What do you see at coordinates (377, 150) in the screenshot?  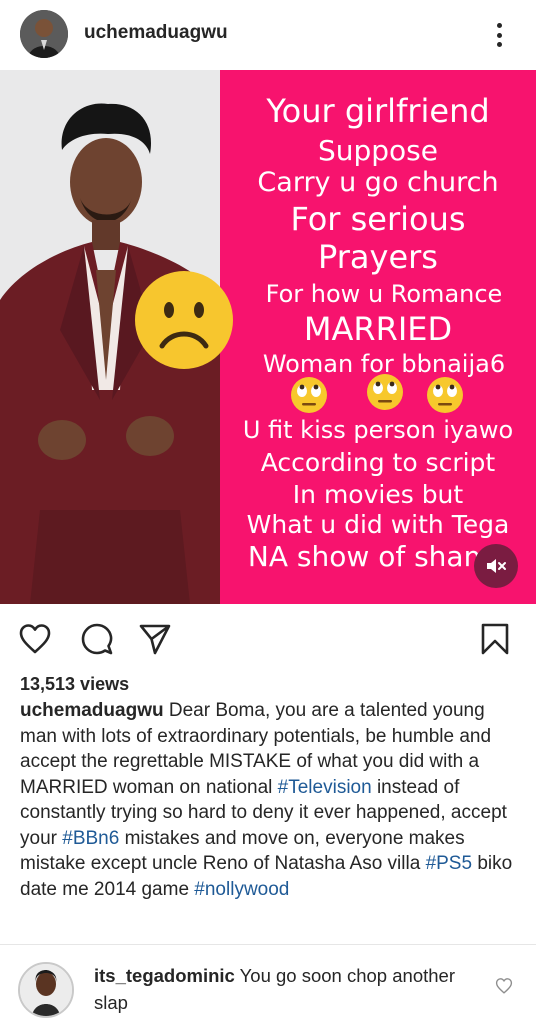 I see `quote-line: Suppose` at bounding box center [377, 150].